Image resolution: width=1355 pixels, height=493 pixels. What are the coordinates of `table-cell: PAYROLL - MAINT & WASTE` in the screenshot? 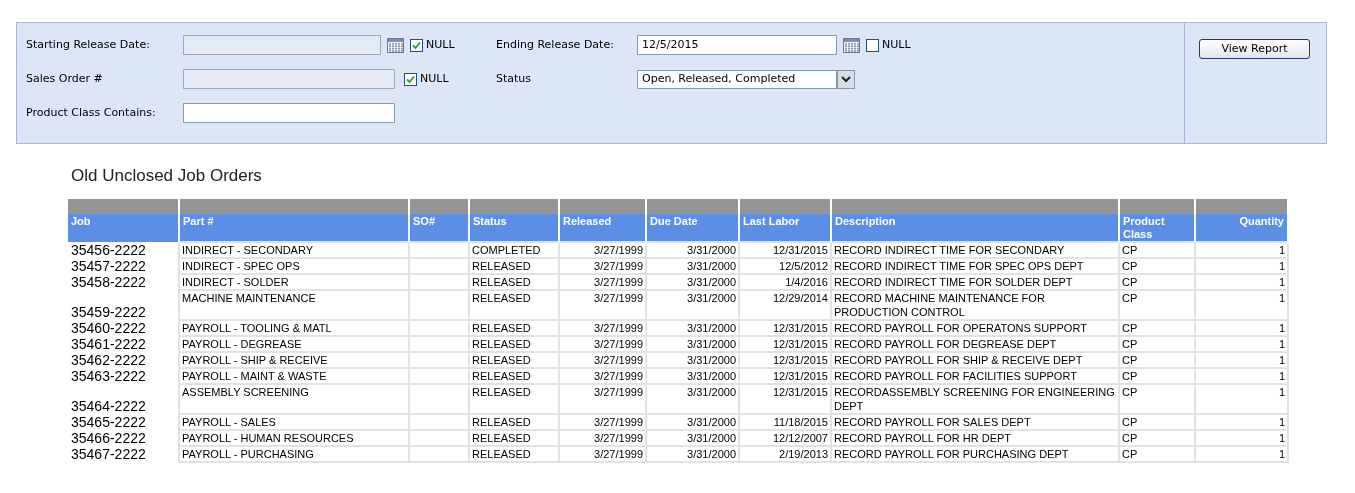 It's located at (254, 375).